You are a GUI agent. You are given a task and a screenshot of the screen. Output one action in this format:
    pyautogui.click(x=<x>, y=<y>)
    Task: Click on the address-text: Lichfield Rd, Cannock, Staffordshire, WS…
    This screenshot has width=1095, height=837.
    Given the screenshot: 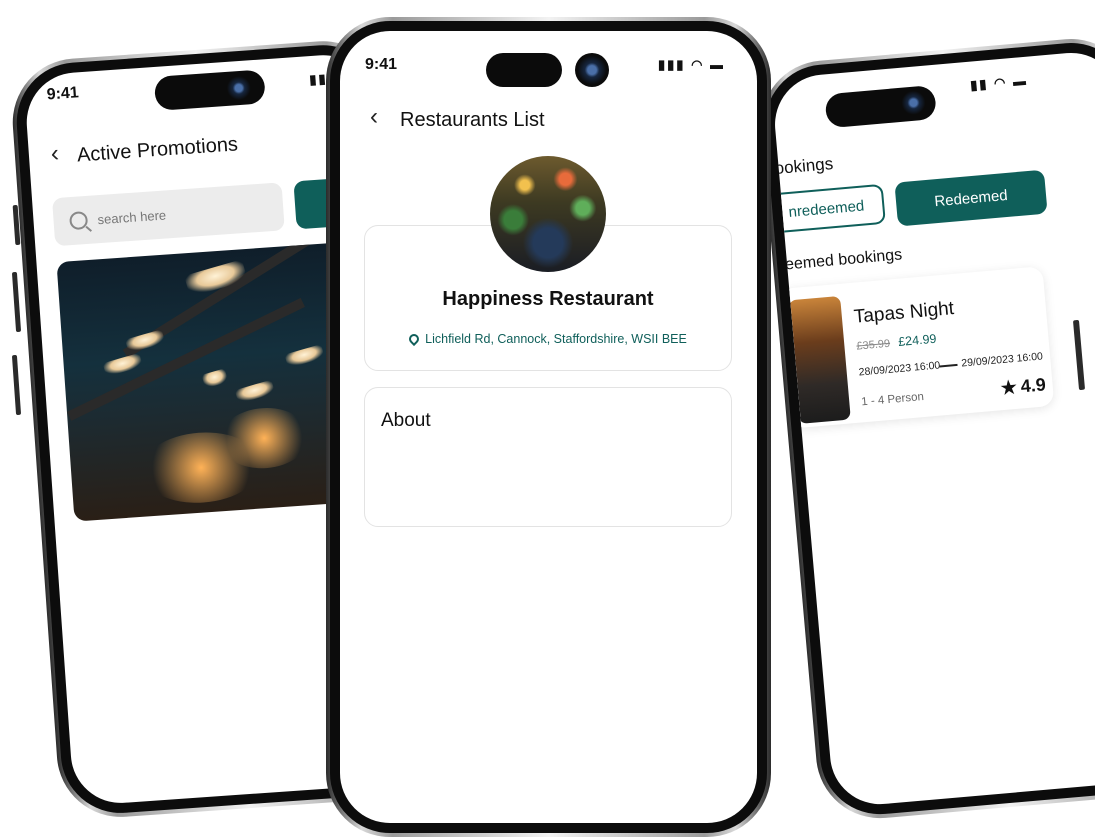 What is the action you would take?
    pyautogui.click(x=556, y=339)
    